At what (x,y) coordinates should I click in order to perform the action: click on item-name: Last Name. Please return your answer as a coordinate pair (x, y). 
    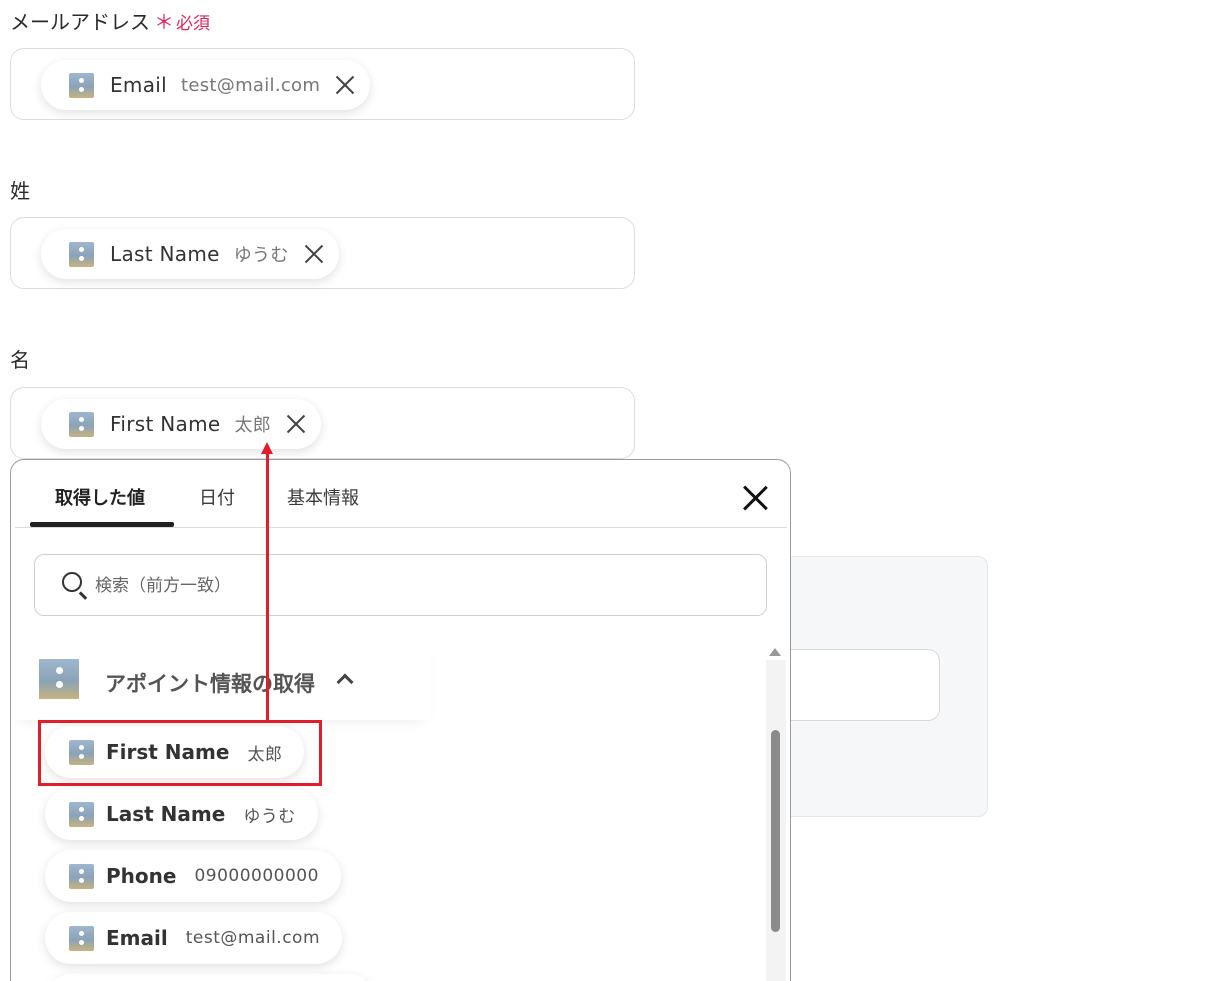
    Looking at the image, I should click on (166, 814).